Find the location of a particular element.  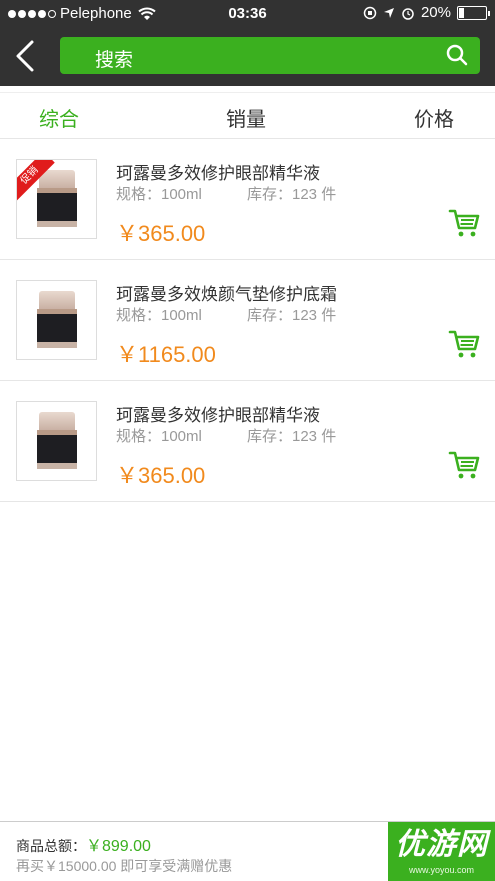

tab-sales: 销量 is located at coordinates (246, 117).